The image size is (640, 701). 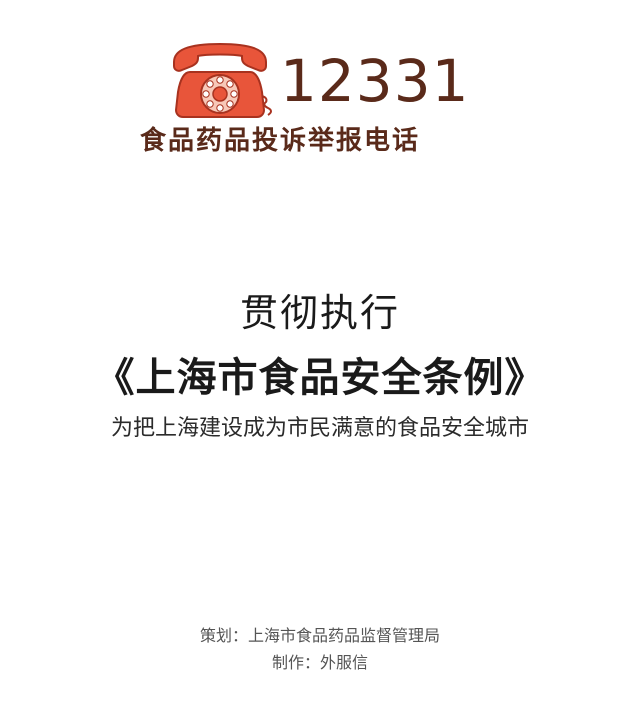 What do you see at coordinates (375, 81) in the screenshot?
I see `hotline-number: 12331` at bounding box center [375, 81].